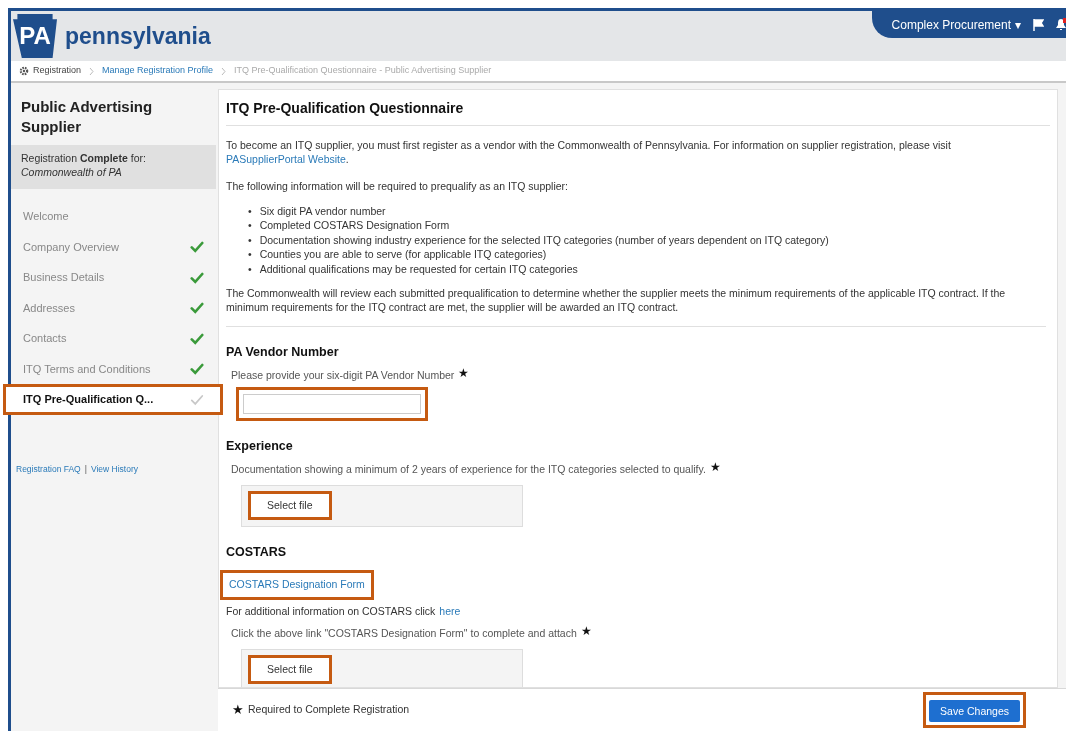 The height and width of the screenshot is (731, 1066). I want to click on breadcrumb-current: ITQ Pre-Qualification Questionnaire - Public Advertising Supplier, so click(363, 71).